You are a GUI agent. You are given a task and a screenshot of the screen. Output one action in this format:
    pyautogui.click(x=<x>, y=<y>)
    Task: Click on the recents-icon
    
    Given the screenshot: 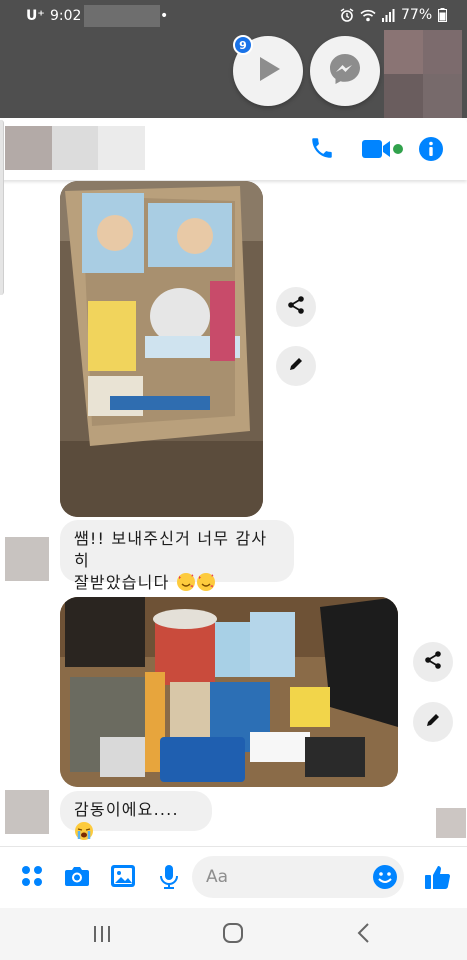 What is the action you would take?
    pyautogui.click(x=102, y=936)
    